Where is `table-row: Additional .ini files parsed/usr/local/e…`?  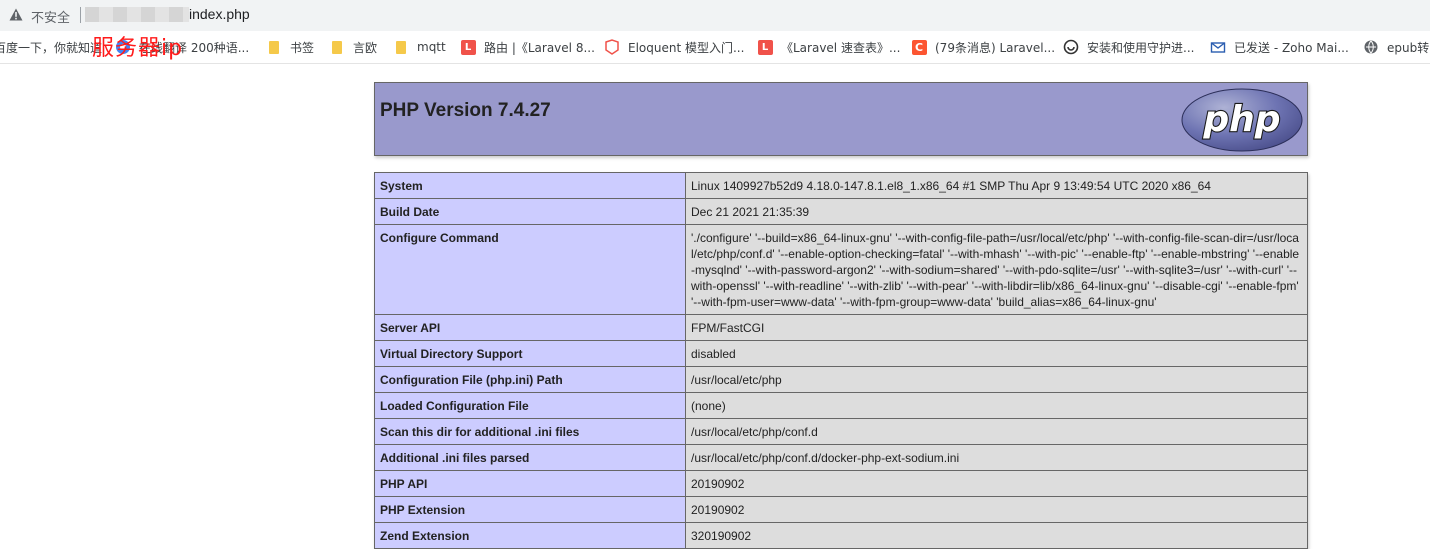
table-row: Additional .ini files parsed/usr/local/e… is located at coordinates (841, 457).